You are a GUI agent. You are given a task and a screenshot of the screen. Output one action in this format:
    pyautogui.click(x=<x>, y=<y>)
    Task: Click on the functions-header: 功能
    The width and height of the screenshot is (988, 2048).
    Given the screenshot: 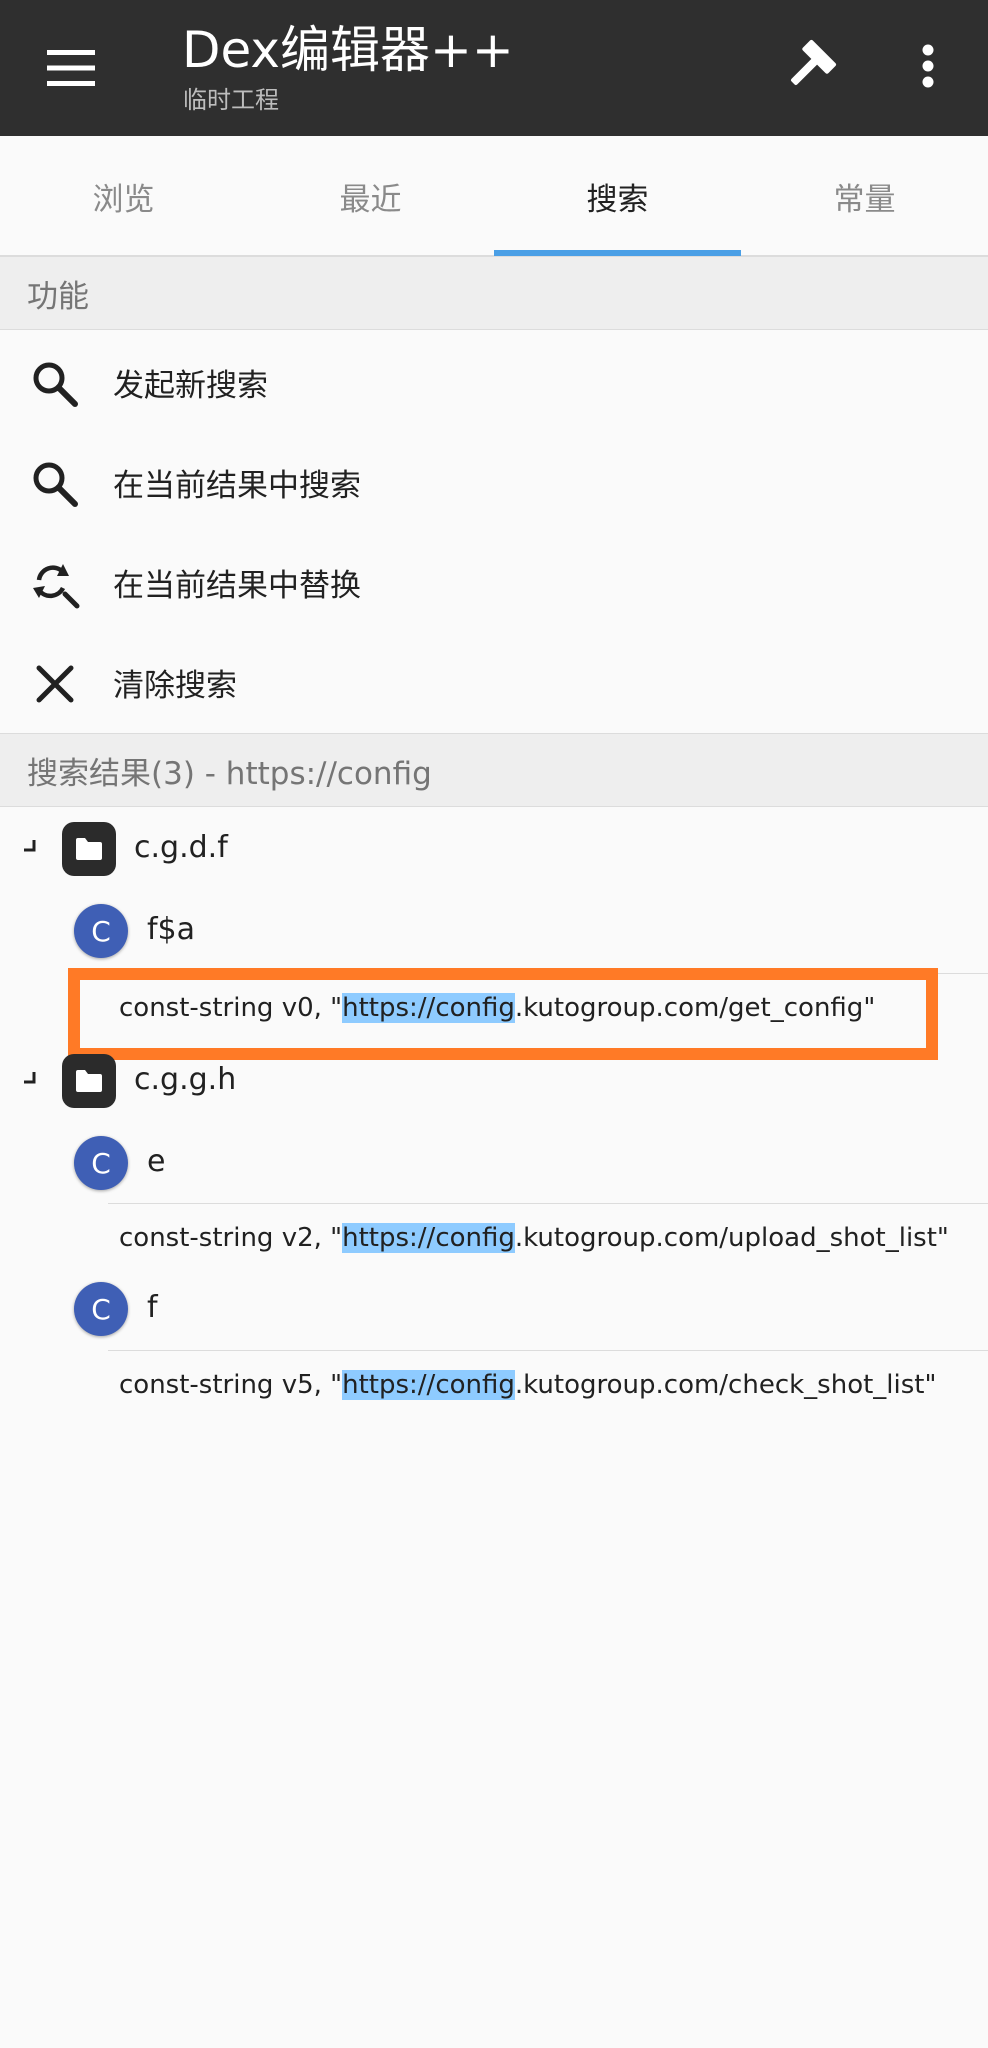 What is the action you would take?
    pyautogui.click(x=494, y=293)
    